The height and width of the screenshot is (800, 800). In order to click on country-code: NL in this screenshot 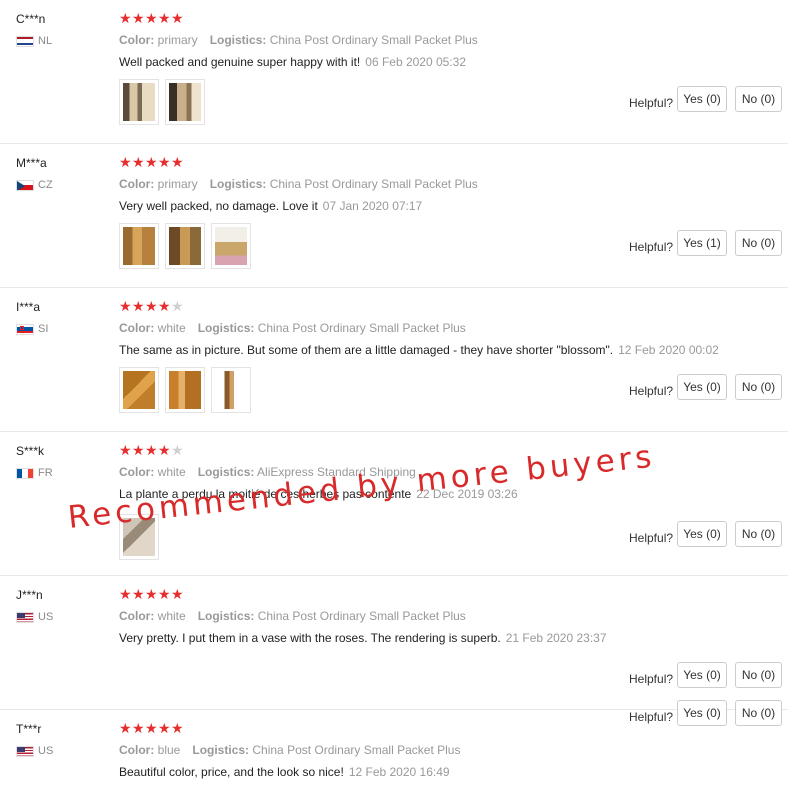, I will do `click(45, 41)`.